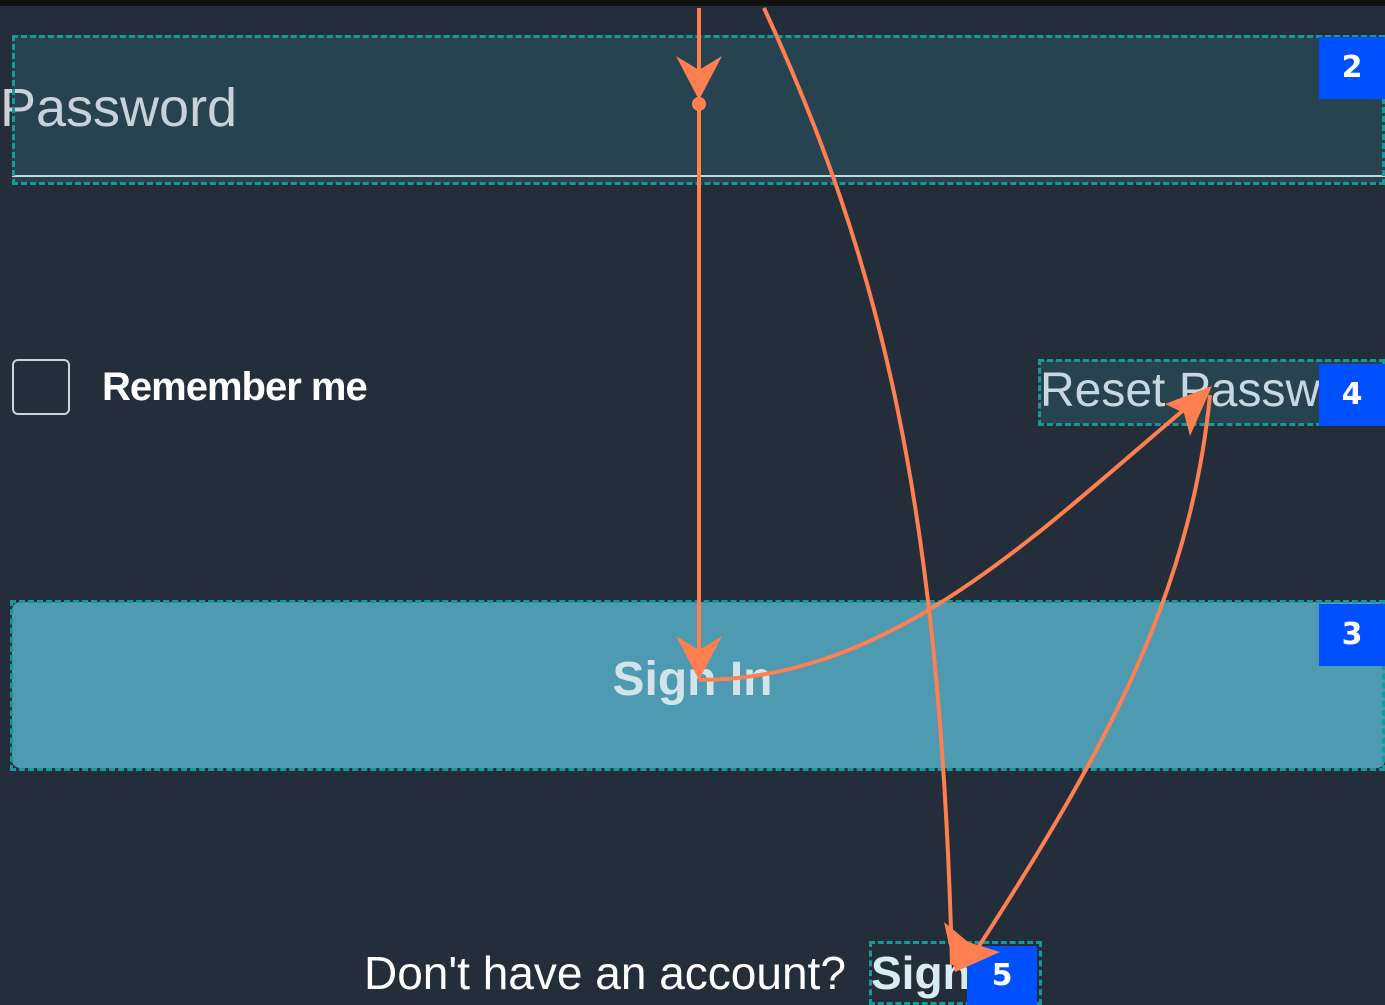  What do you see at coordinates (1352, 395) in the screenshot?
I see `reset-badge: 4` at bounding box center [1352, 395].